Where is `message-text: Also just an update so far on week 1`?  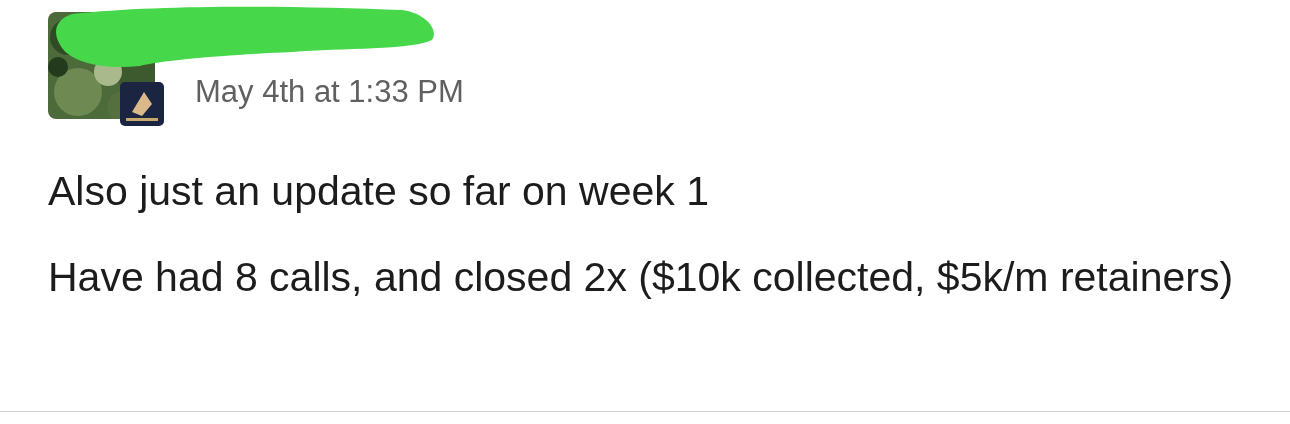
message-text: Also just an update so far on week 1 is located at coordinates (379, 191).